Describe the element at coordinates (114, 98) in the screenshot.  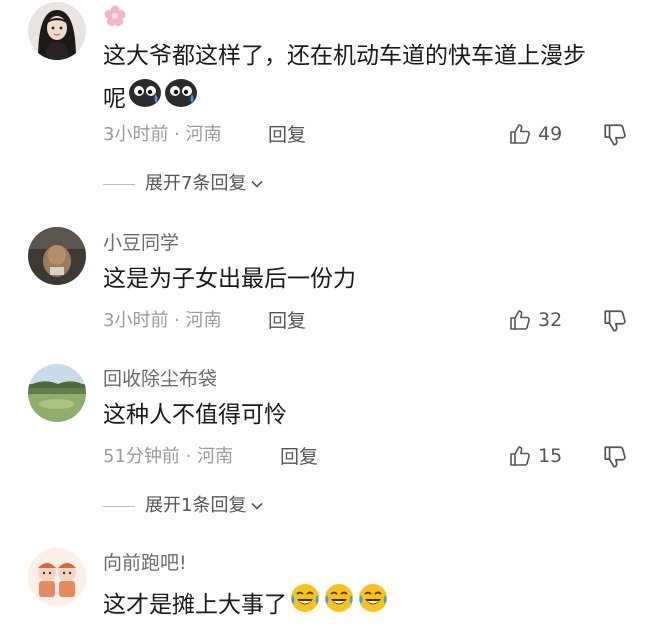
I see `comment-text-line: 呢` at that location.